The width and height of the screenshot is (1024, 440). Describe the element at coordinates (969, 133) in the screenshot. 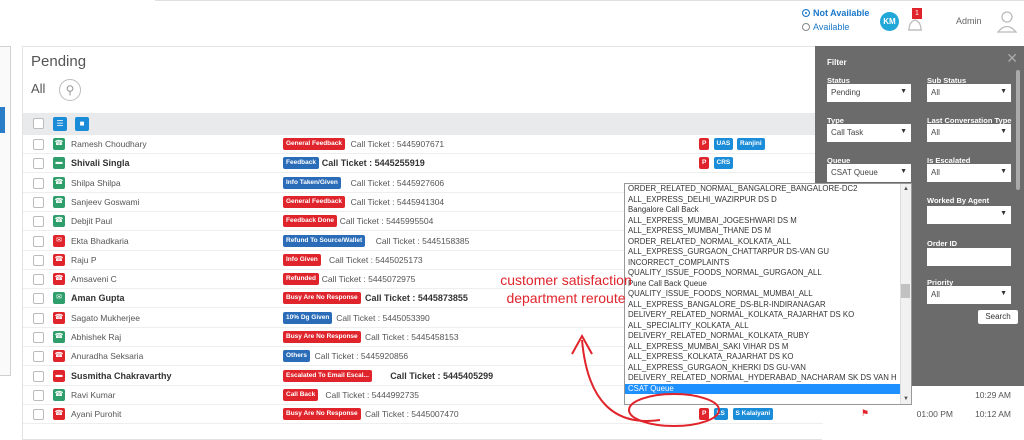

I see `last-conversation-select: All ▼` at that location.